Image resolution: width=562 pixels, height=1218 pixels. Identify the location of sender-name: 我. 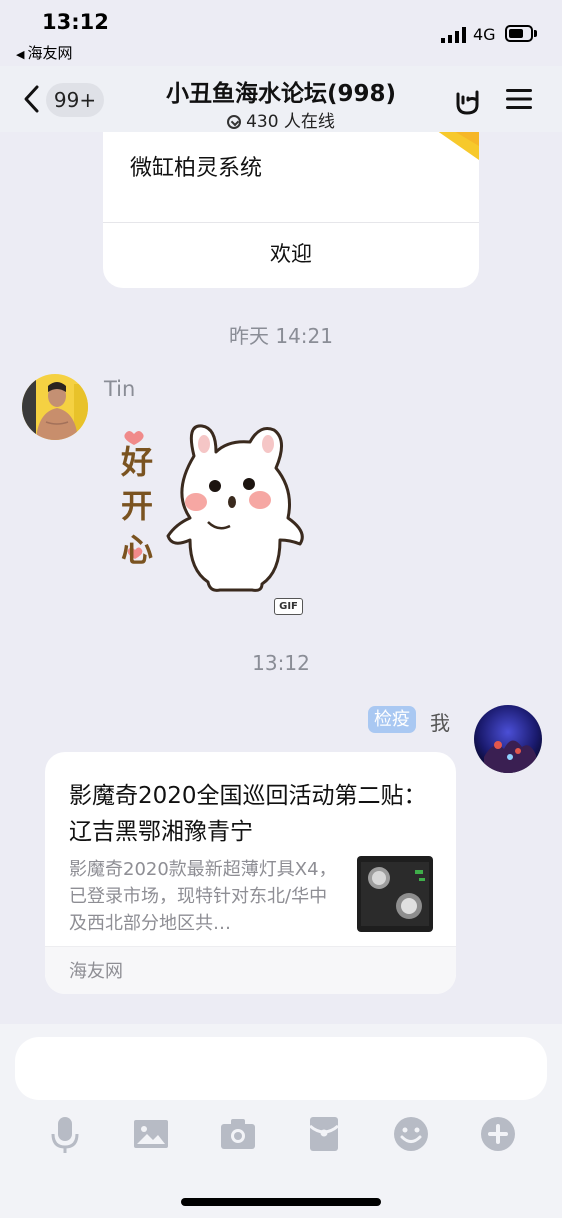
(440, 723).